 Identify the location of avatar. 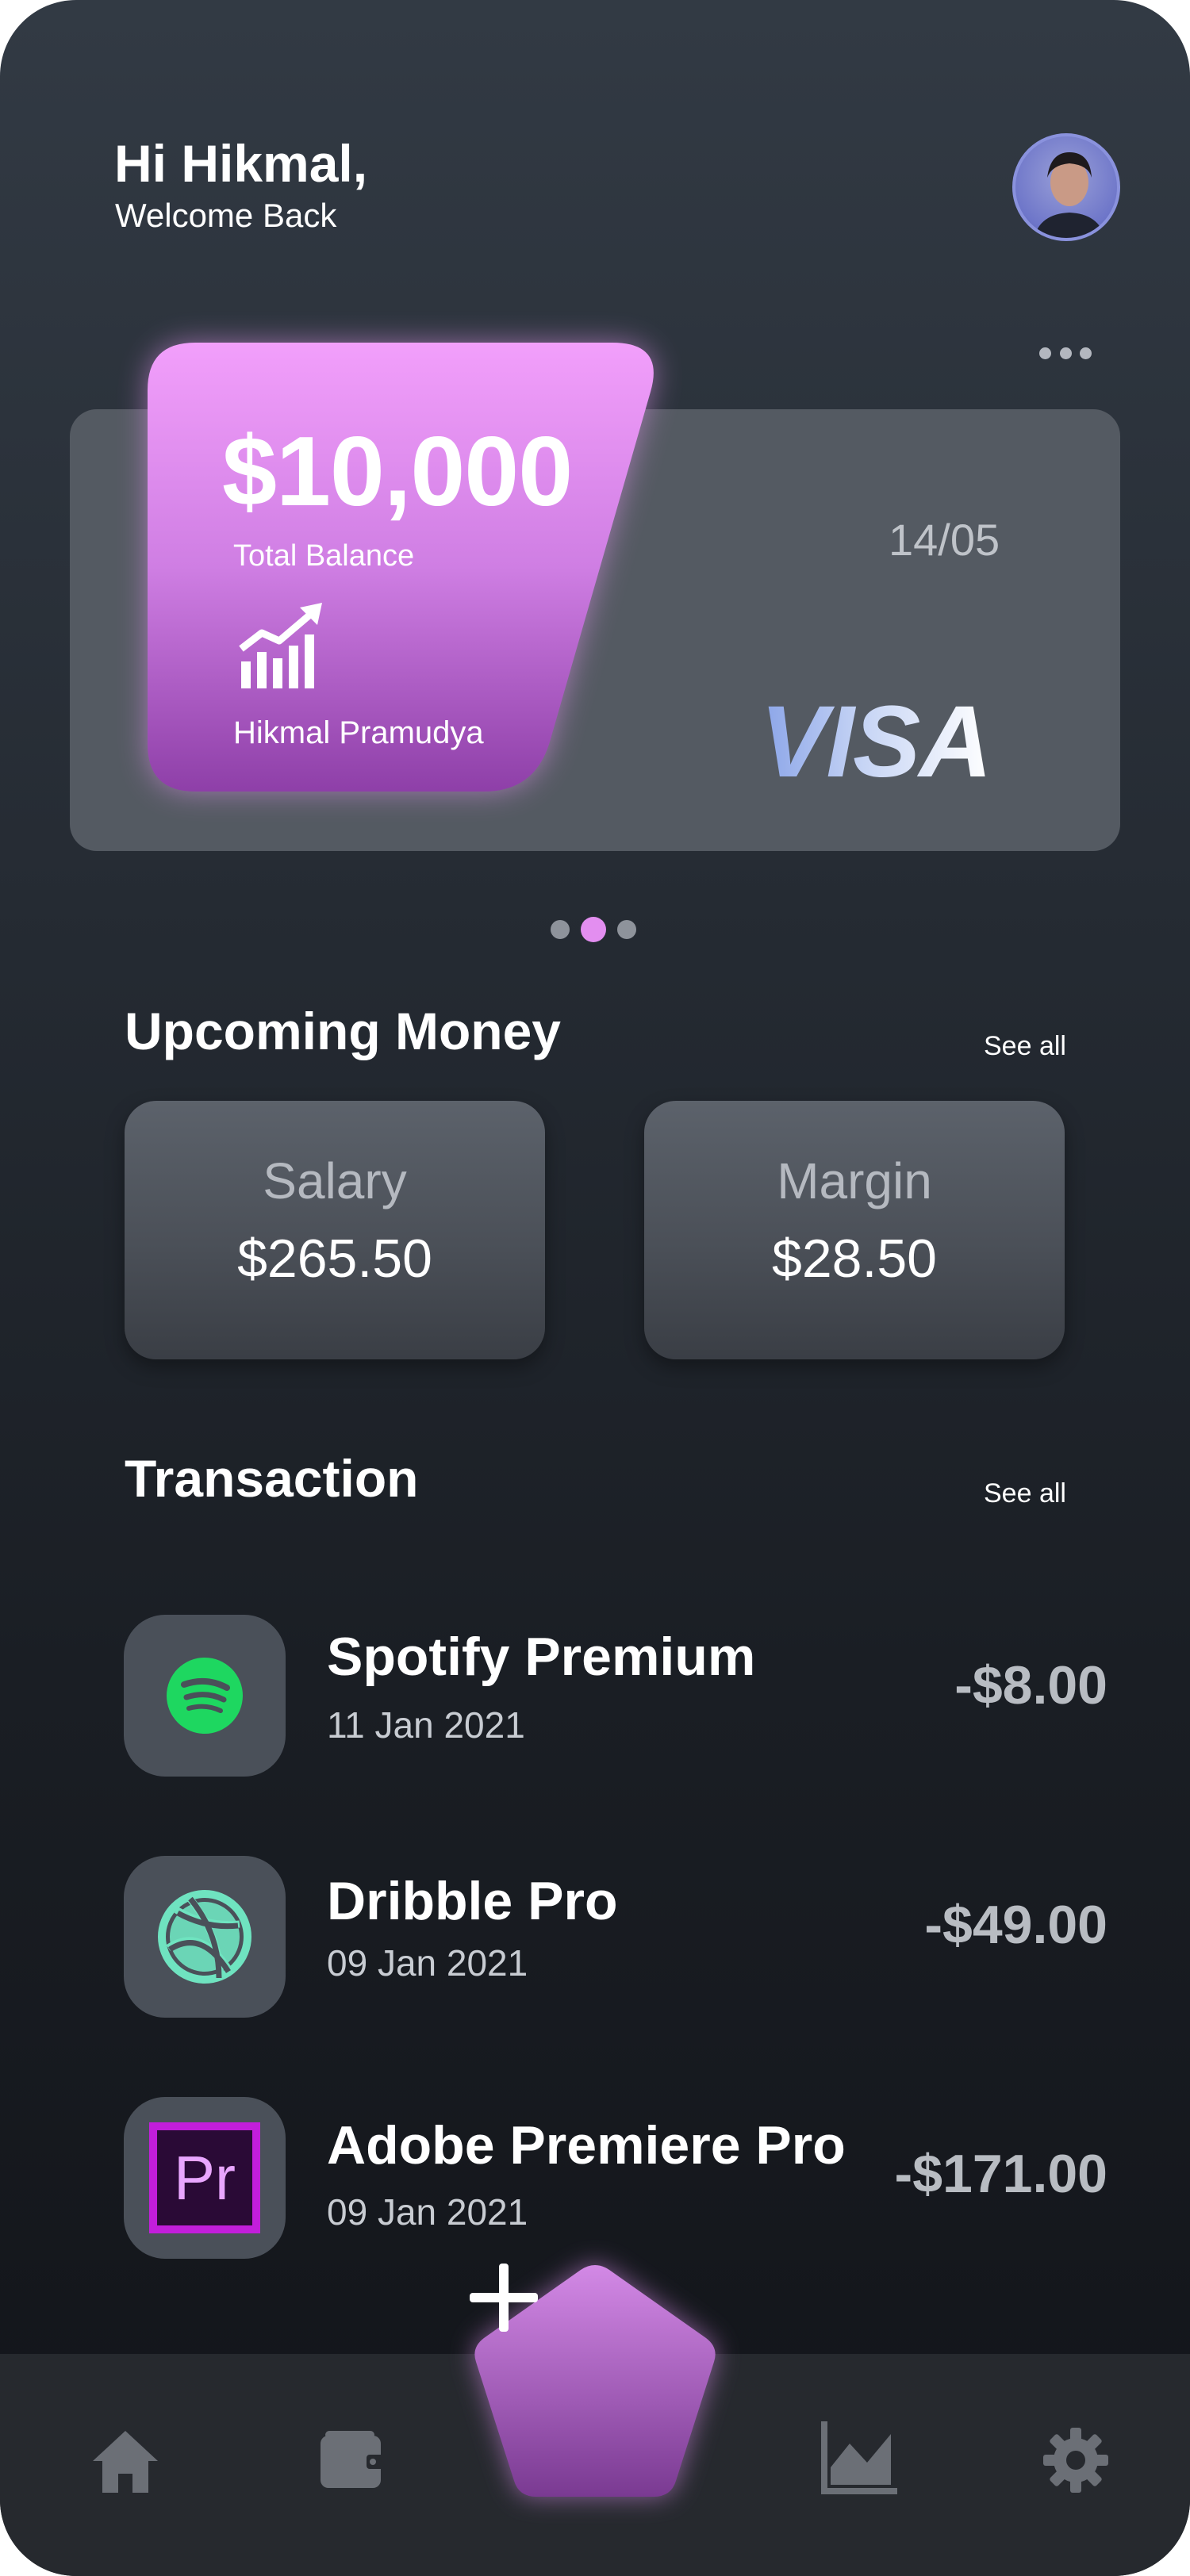
(1066, 187).